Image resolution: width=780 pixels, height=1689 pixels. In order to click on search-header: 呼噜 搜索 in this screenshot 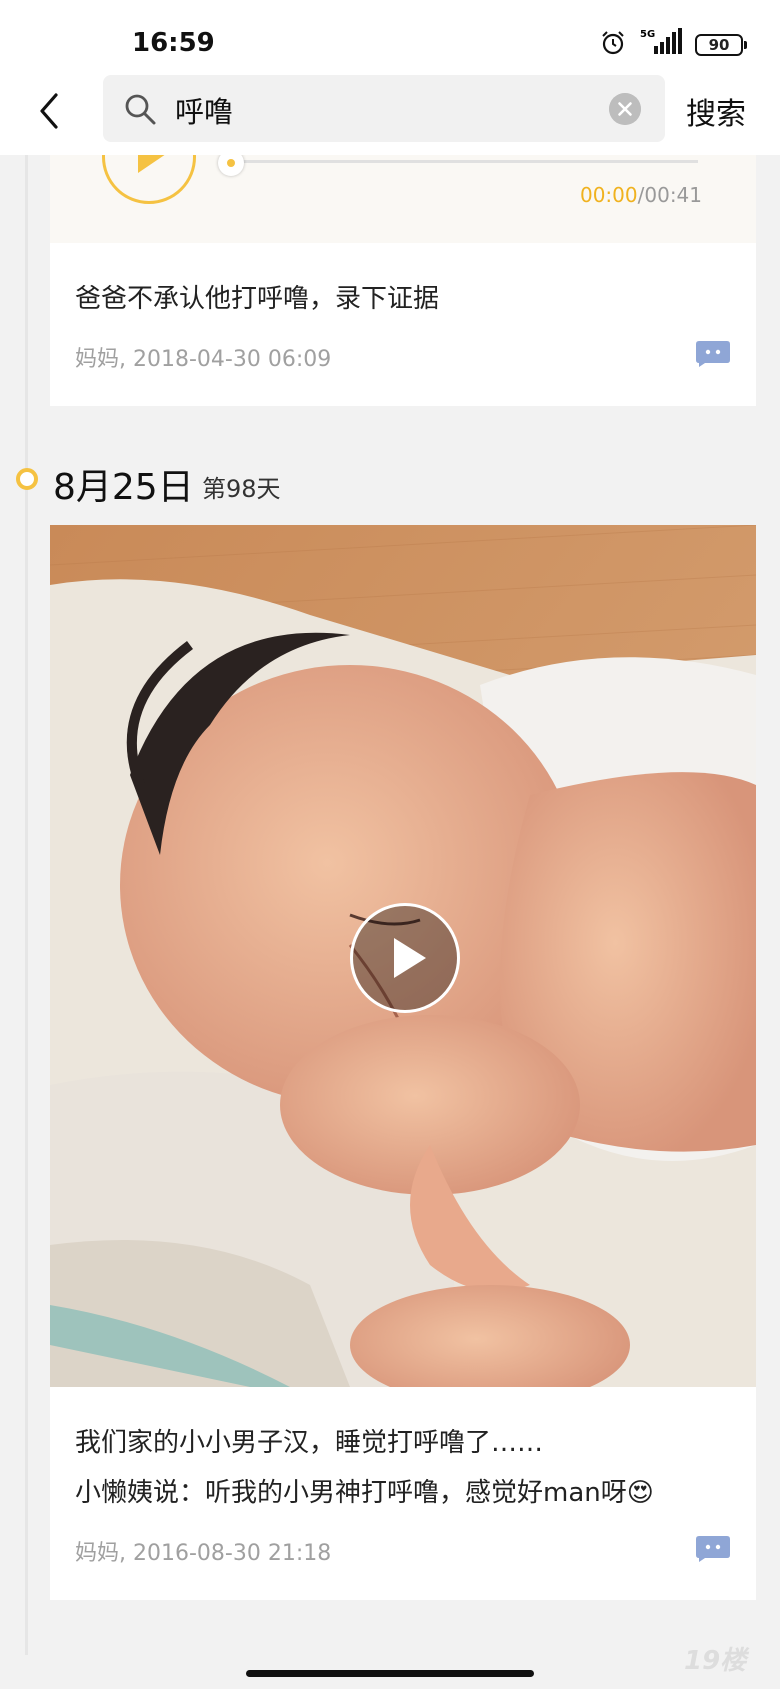, I will do `click(390, 115)`.